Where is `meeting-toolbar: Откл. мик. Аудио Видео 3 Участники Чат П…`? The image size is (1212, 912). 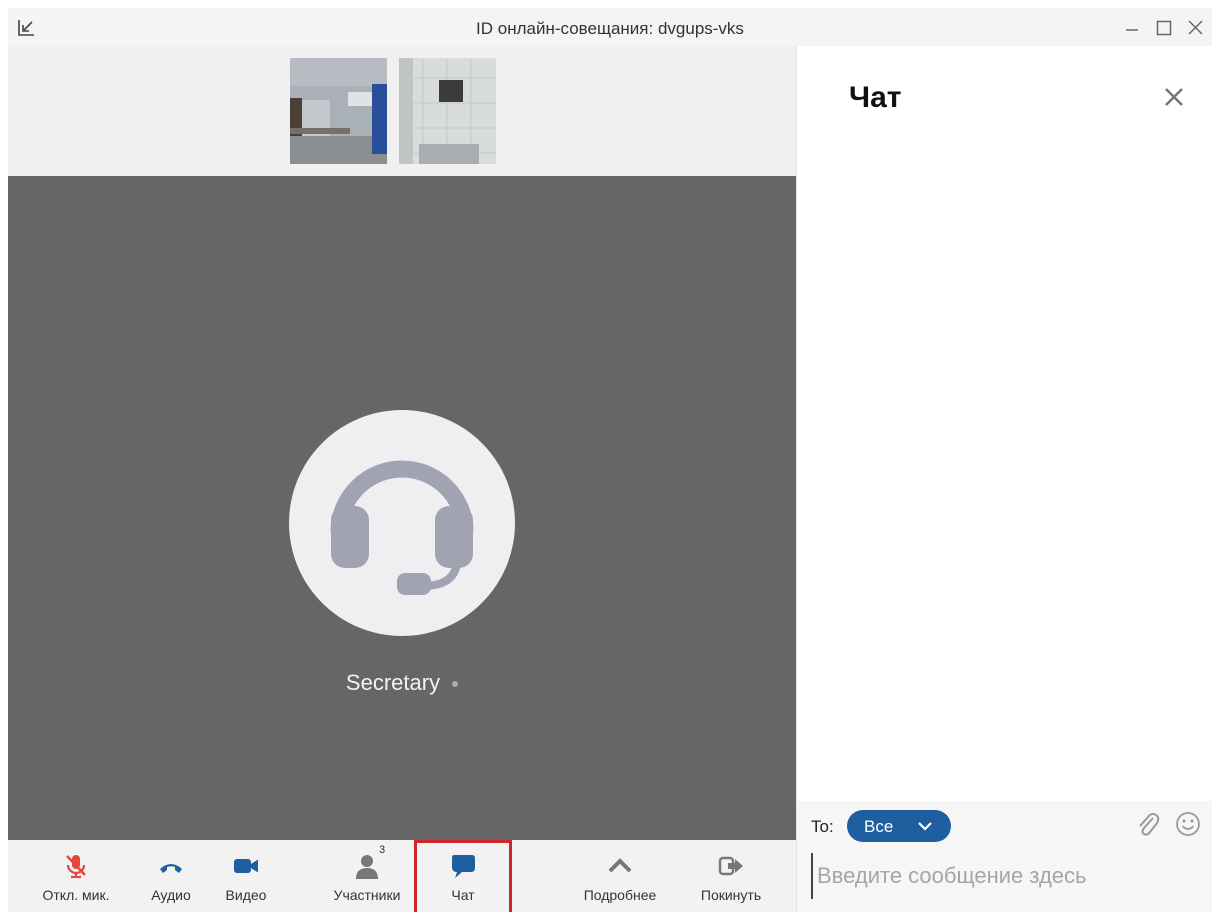
meeting-toolbar: Откл. мик. Аудио Видео 3 Участники Чат П… is located at coordinates (402, 876).